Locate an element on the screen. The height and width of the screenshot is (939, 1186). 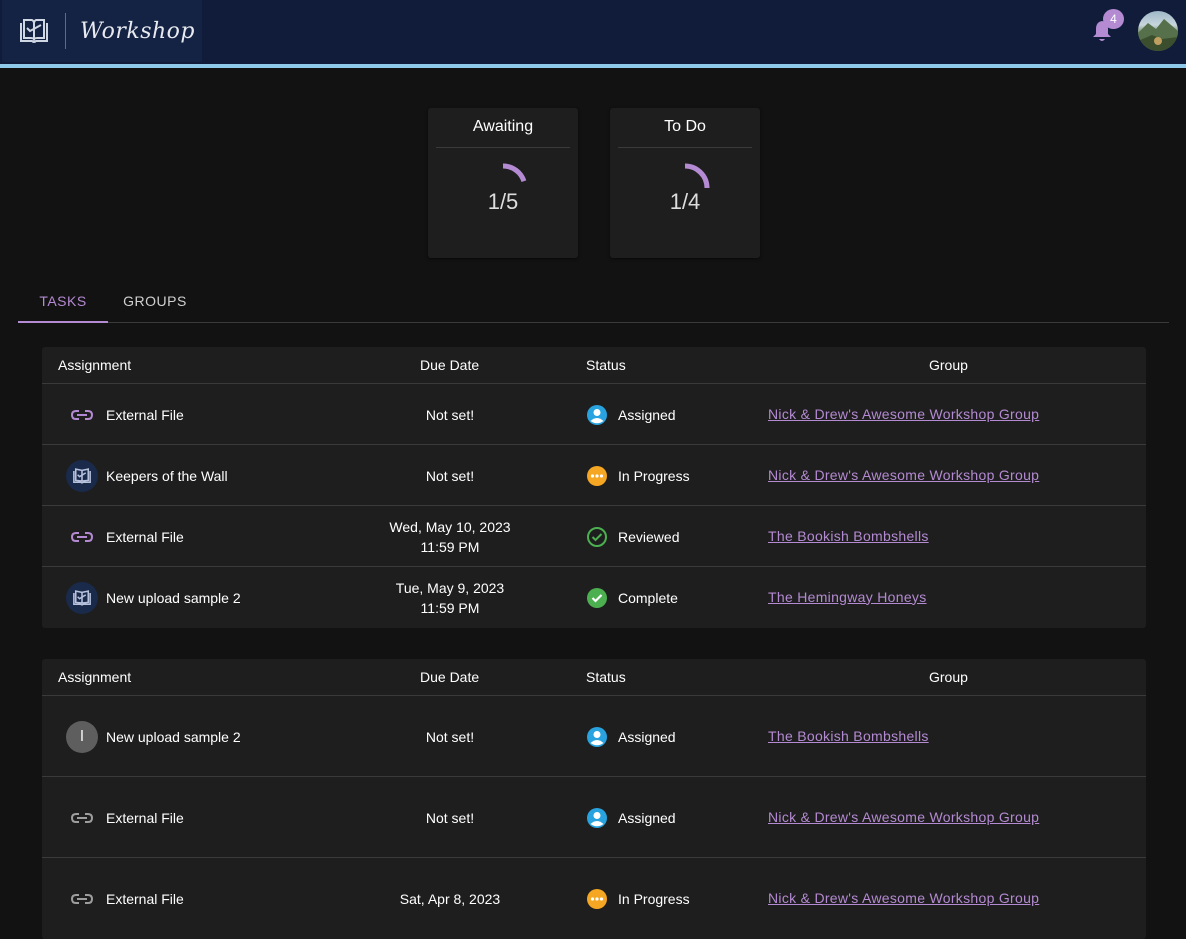
topbar-accent-line is located at coordinates (593, 66).